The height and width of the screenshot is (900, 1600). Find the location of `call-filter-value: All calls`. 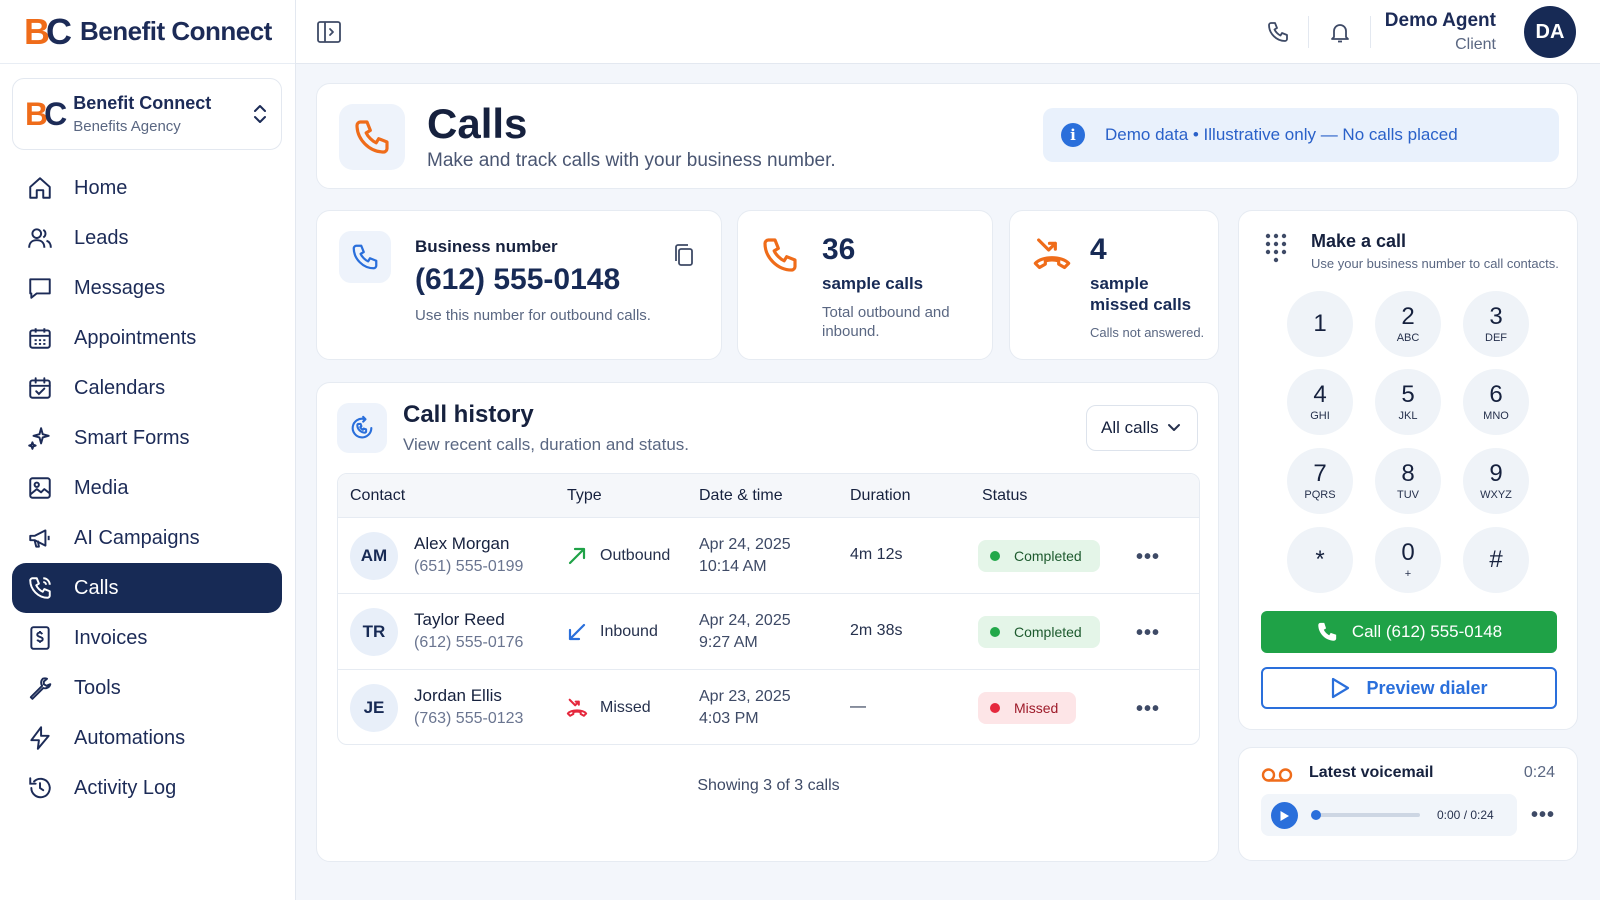

call-filter-value: All calls is located at coordinates (1130, 427).